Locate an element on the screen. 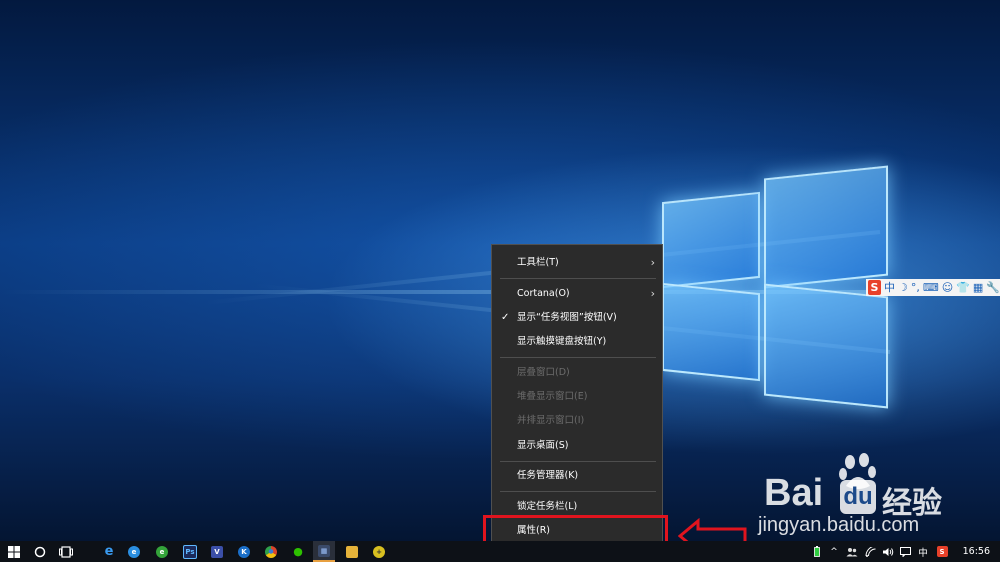 The image size is (1000, 562). taskbar-app-360-browser: e is located at coordinates (134, 551).